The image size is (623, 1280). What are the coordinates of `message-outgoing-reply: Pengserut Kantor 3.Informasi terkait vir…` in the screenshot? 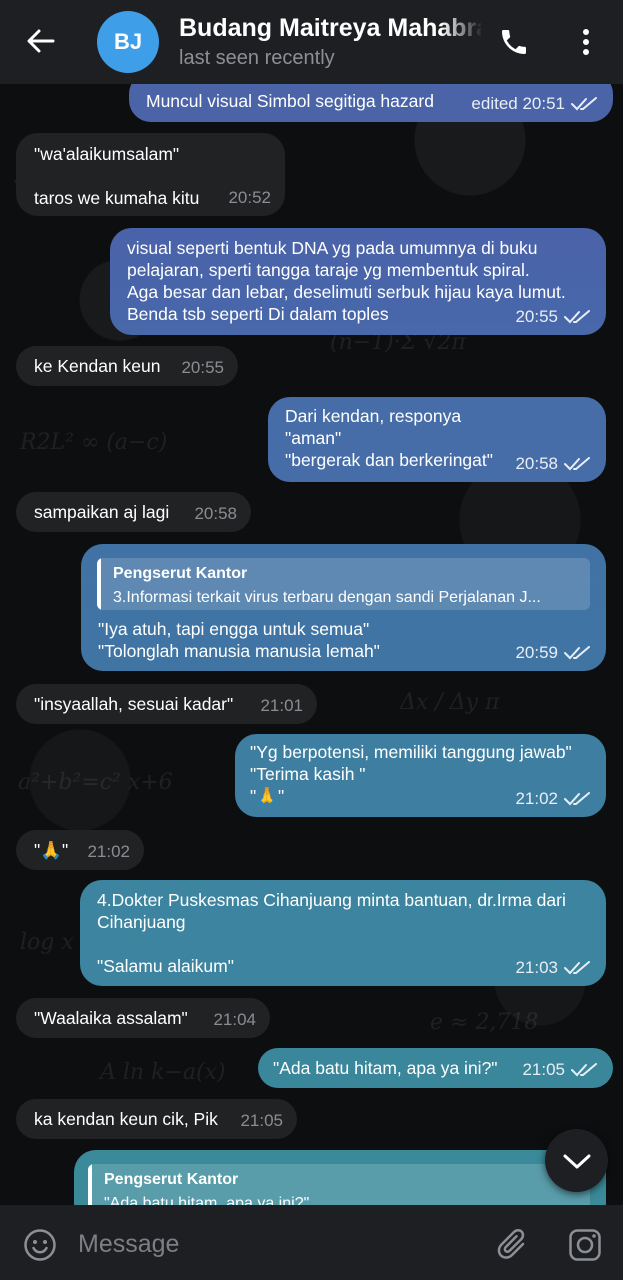 It's located at (343, 607).